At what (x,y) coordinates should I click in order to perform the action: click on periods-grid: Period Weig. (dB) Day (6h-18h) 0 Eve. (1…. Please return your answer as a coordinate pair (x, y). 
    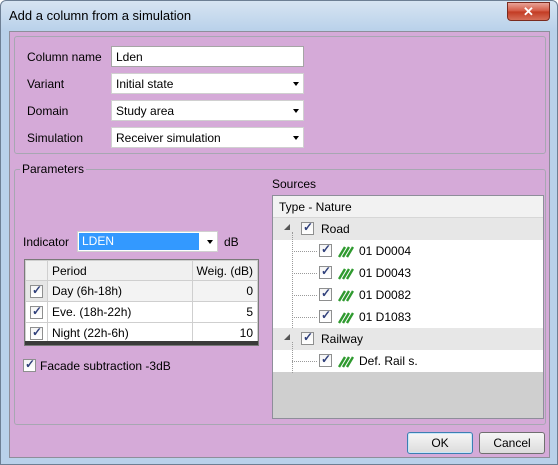
    Looking at the image, I should click on (141, 302).